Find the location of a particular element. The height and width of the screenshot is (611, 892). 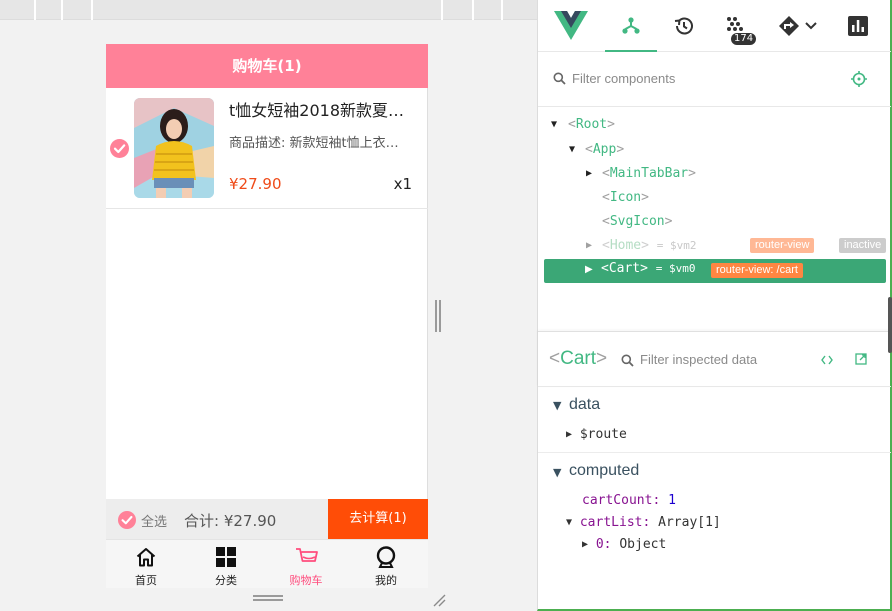

tree-node-svgicon: <SvgIcon> is located at coordinates (637, 222).